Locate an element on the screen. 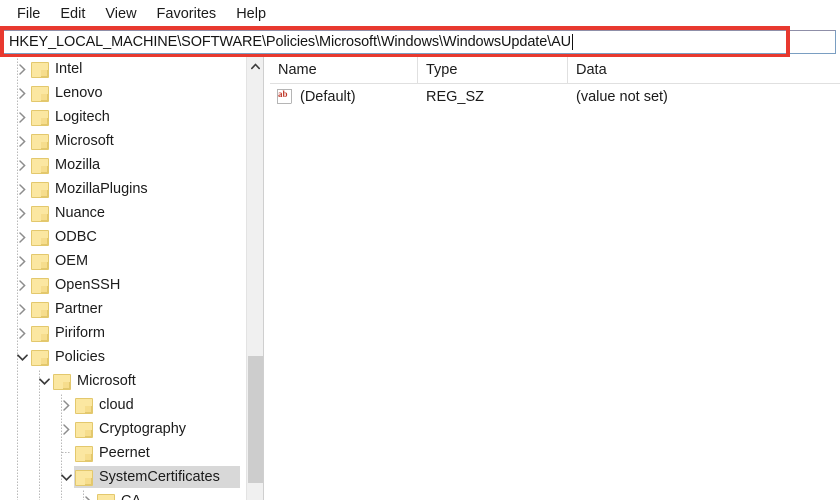  tree-node-mozillaplugins: MozillaPlugins is located at coordinates (123, 189).